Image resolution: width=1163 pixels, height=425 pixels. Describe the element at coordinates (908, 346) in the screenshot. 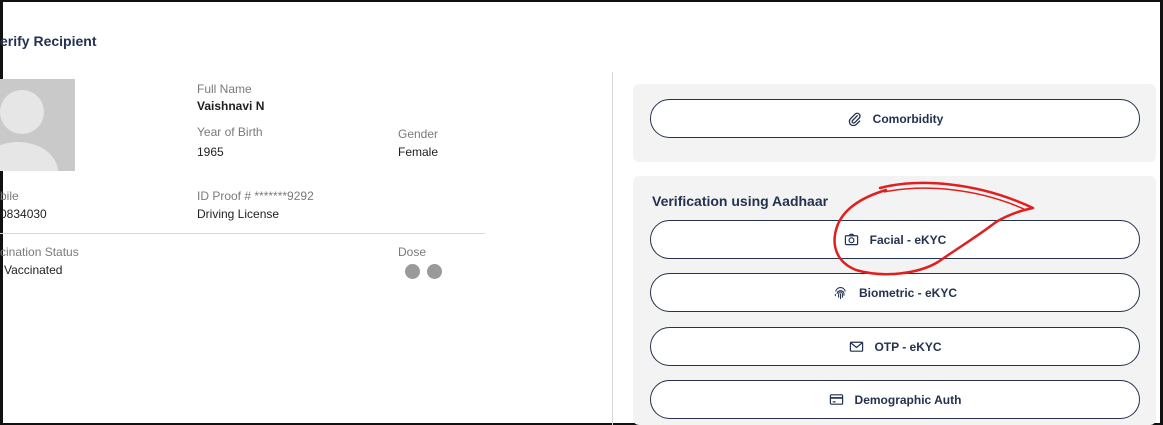

I see `otp-ekyc-label: OTP - eKYC` at that location.